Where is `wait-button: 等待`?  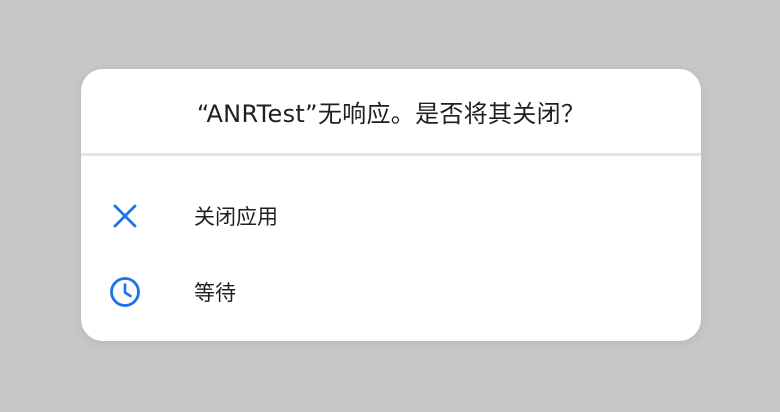
wait-button: 等待 is located at coordinates (391, 292).